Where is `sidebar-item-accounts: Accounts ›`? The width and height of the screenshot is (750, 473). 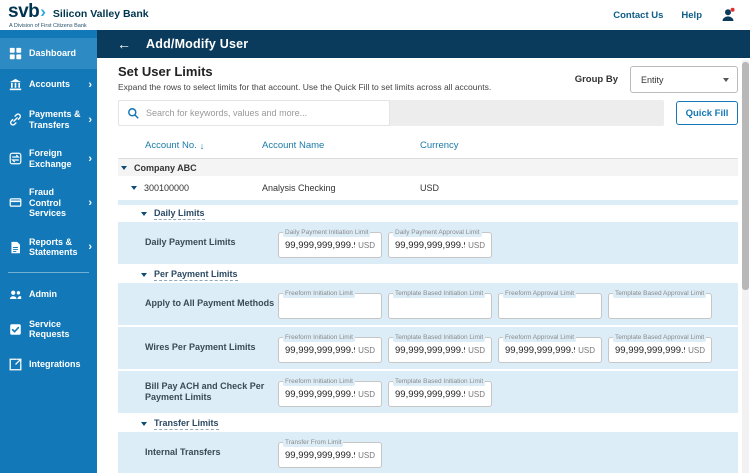
sidebar-item-accounts: Accounts › is located at coordinates (48, 84).